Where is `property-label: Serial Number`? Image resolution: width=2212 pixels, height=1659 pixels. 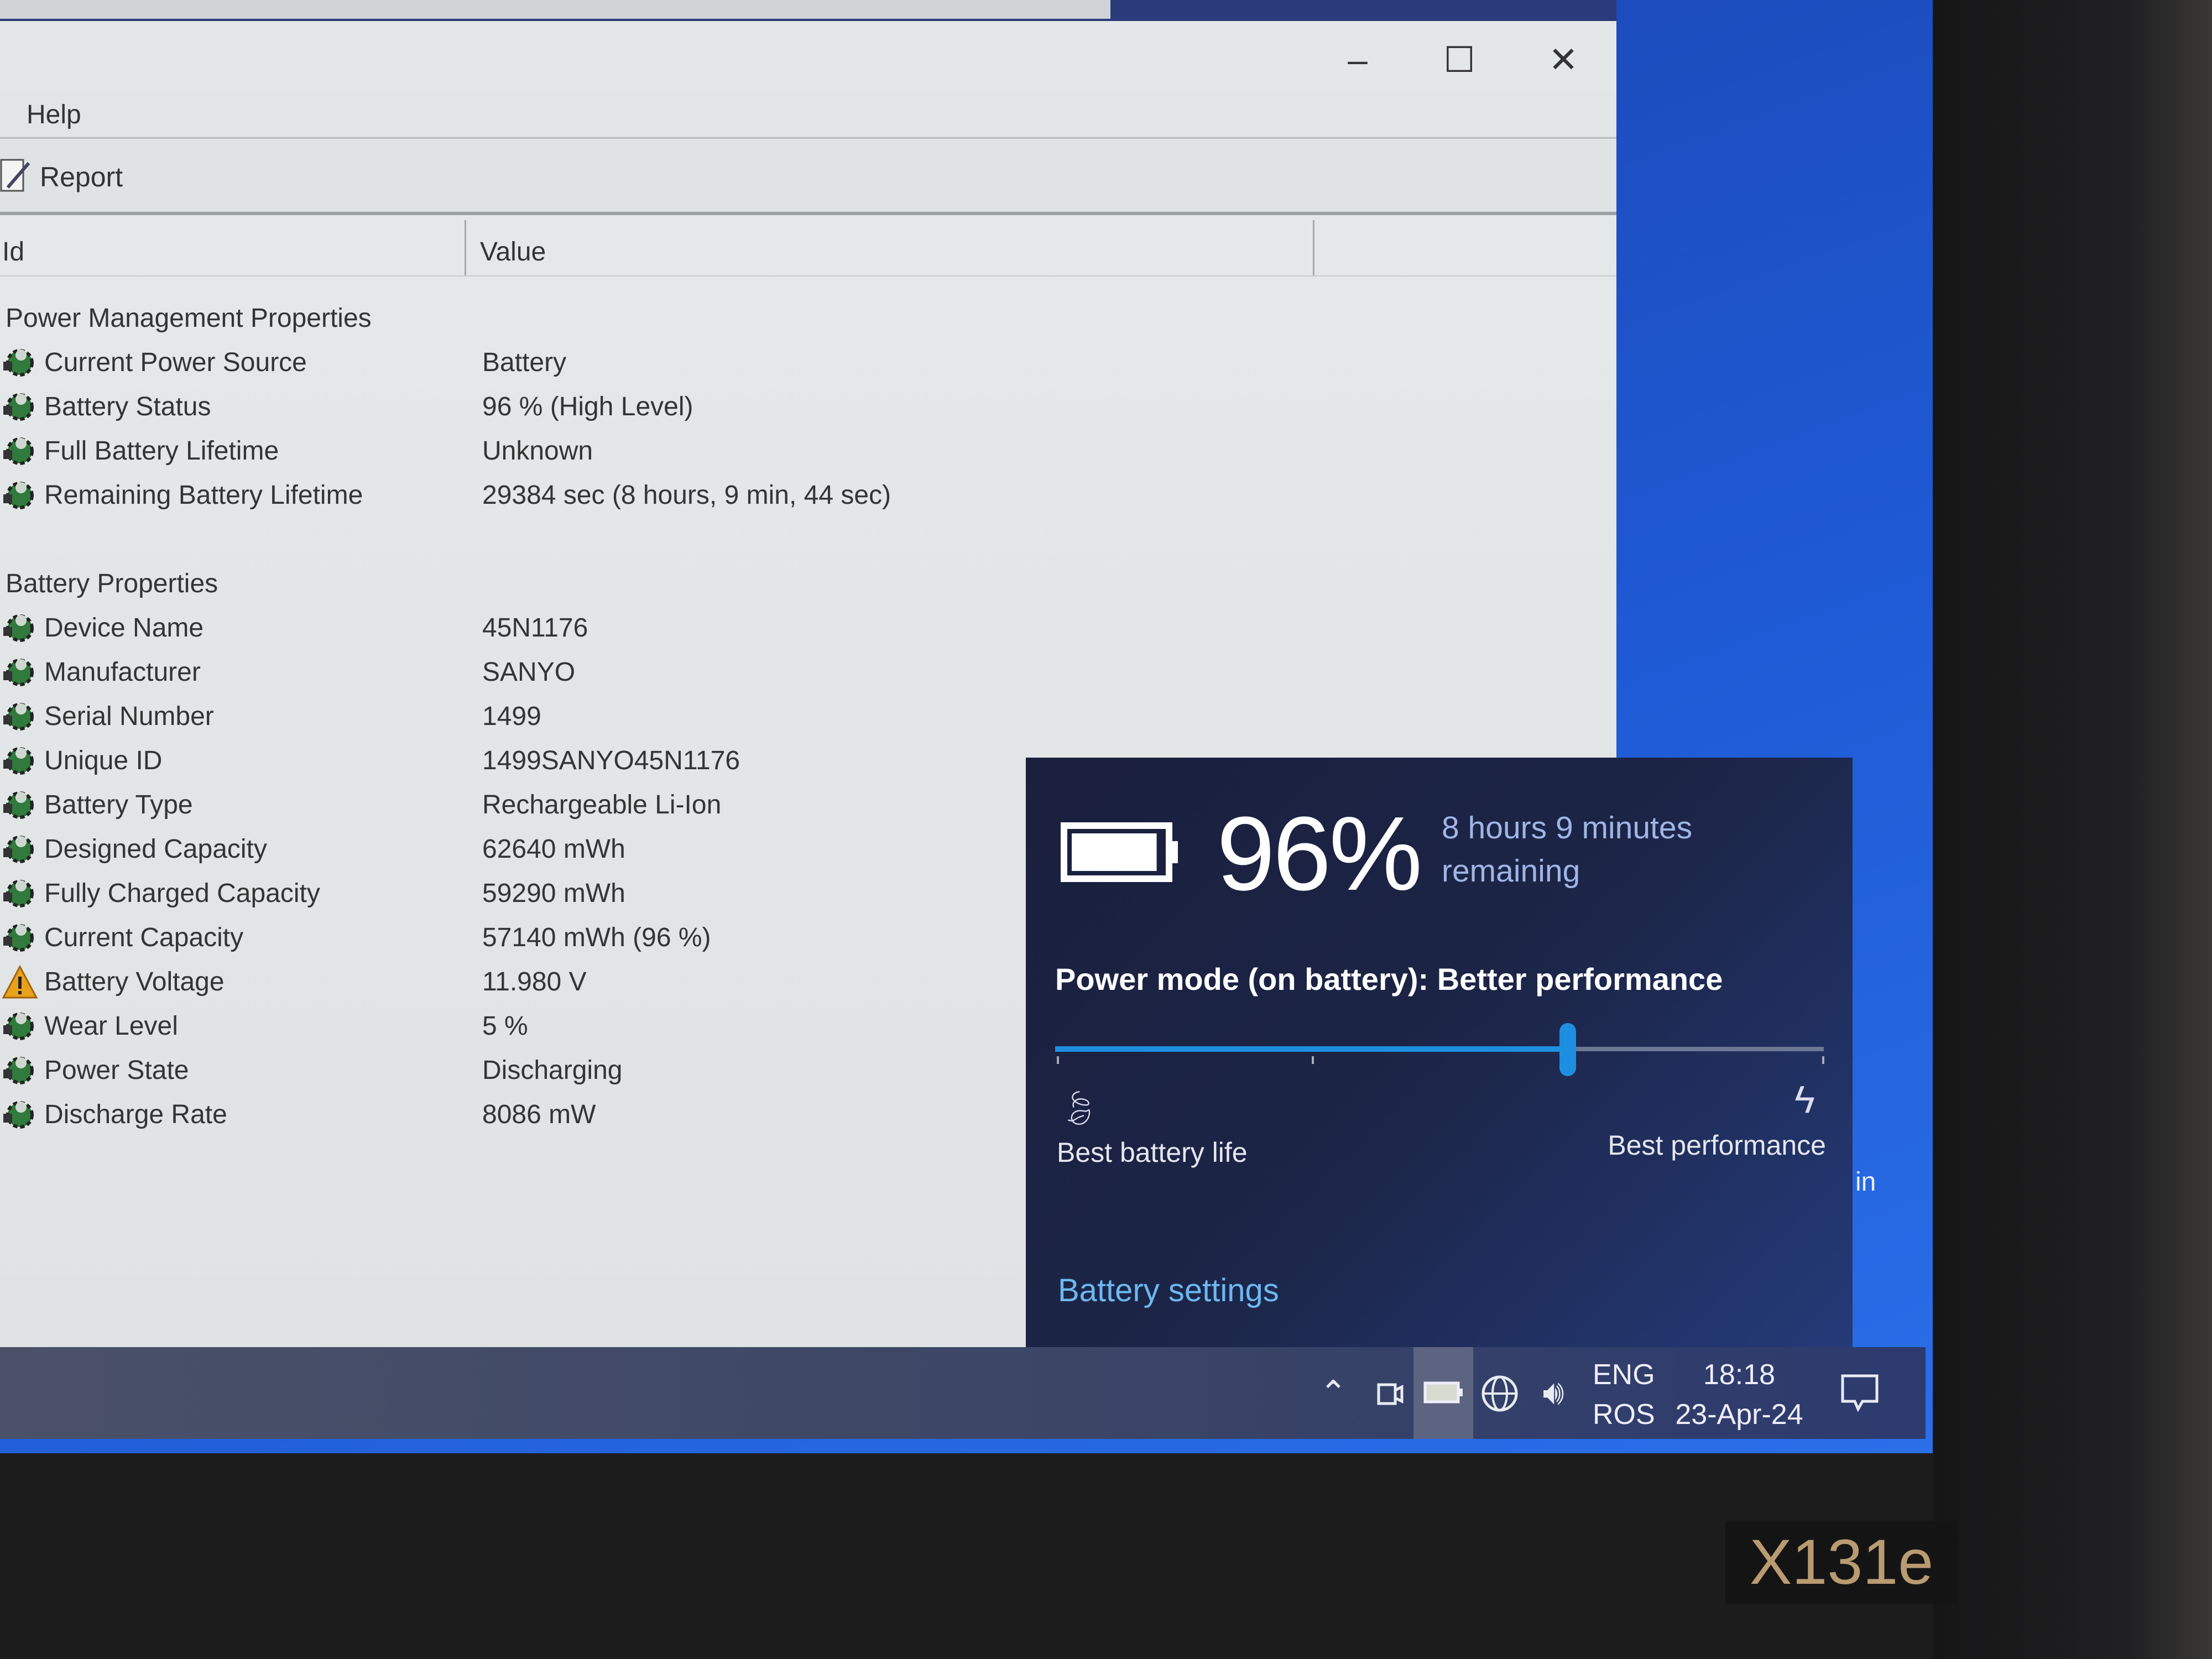 property-label: Serial Number is located at coordinates (129, 716).